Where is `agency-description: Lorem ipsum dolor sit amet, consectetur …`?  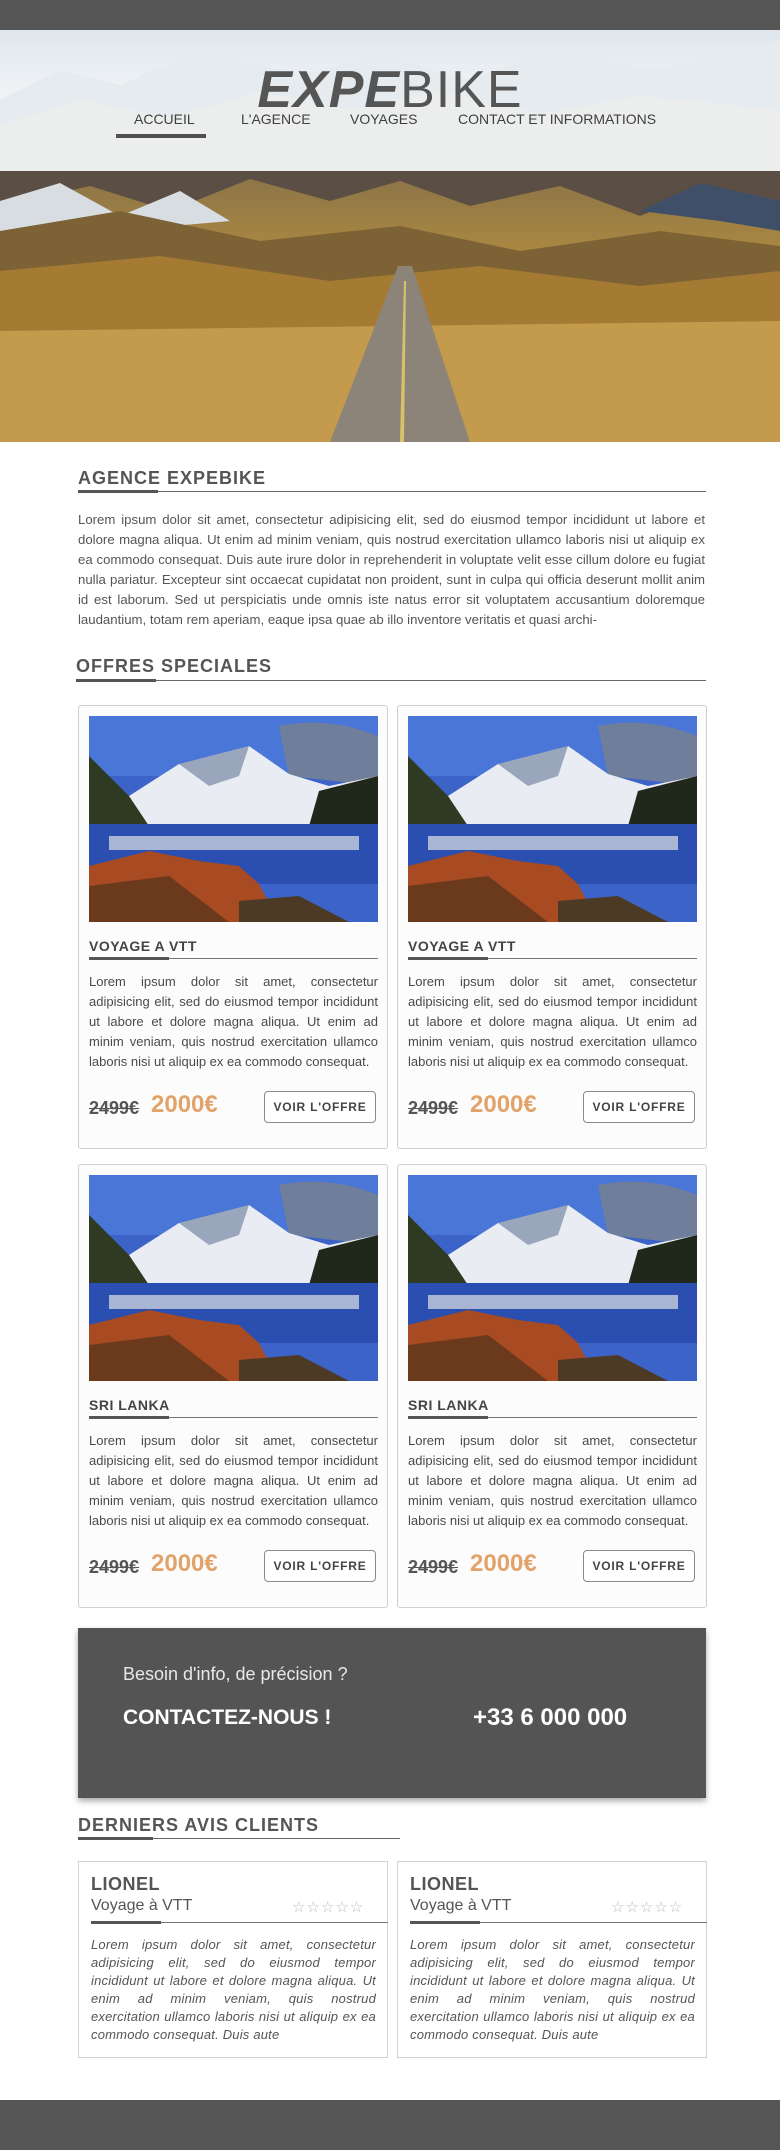 agency-description: Lorem ipsum dolor sit amet, consectetur … is located at coordinates (391, 569).